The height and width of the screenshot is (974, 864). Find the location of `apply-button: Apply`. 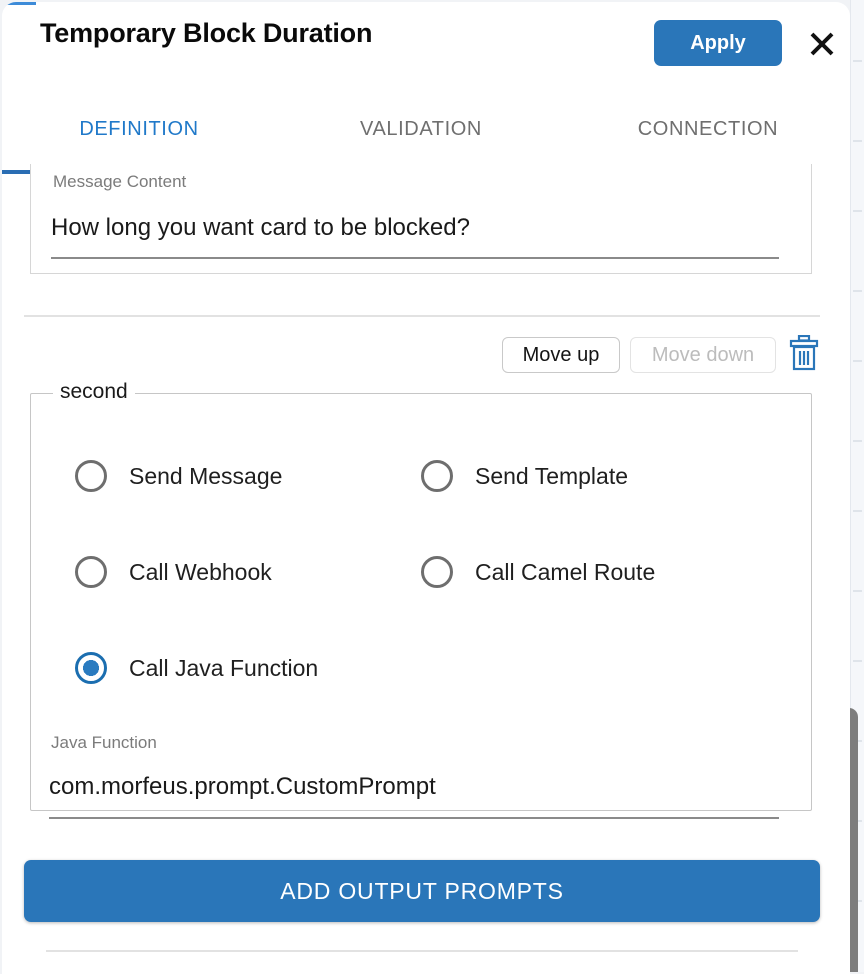

apply-button: Apply is located at coordinates (718, 43).